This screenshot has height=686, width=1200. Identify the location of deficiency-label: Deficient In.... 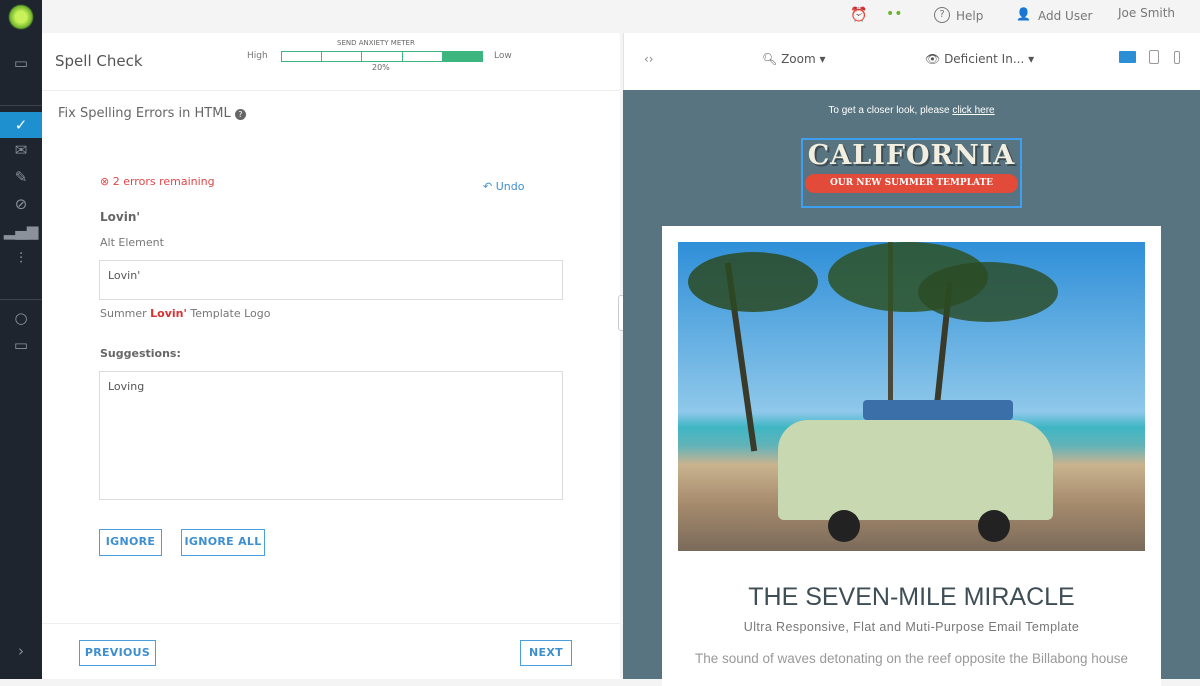
(984, 59).